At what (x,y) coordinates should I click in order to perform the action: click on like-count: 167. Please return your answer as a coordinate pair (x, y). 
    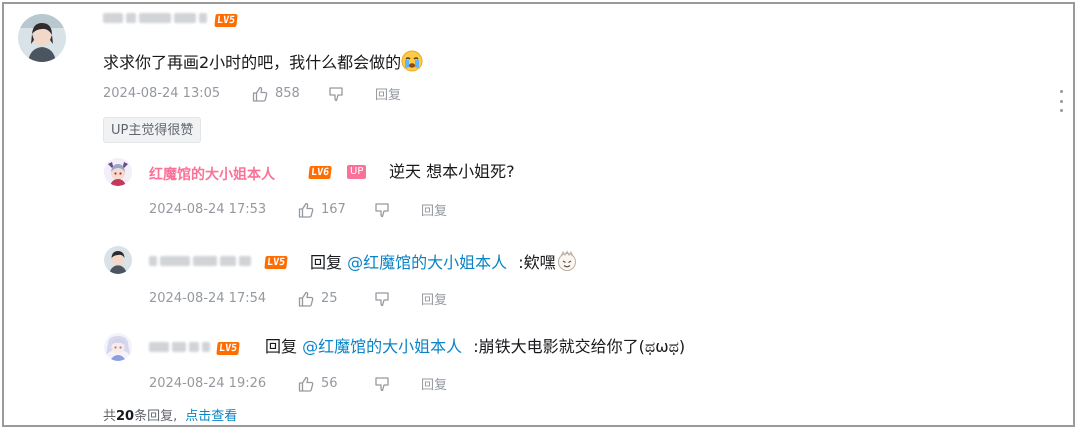
    Looking at the image, I should click on (333, 209).